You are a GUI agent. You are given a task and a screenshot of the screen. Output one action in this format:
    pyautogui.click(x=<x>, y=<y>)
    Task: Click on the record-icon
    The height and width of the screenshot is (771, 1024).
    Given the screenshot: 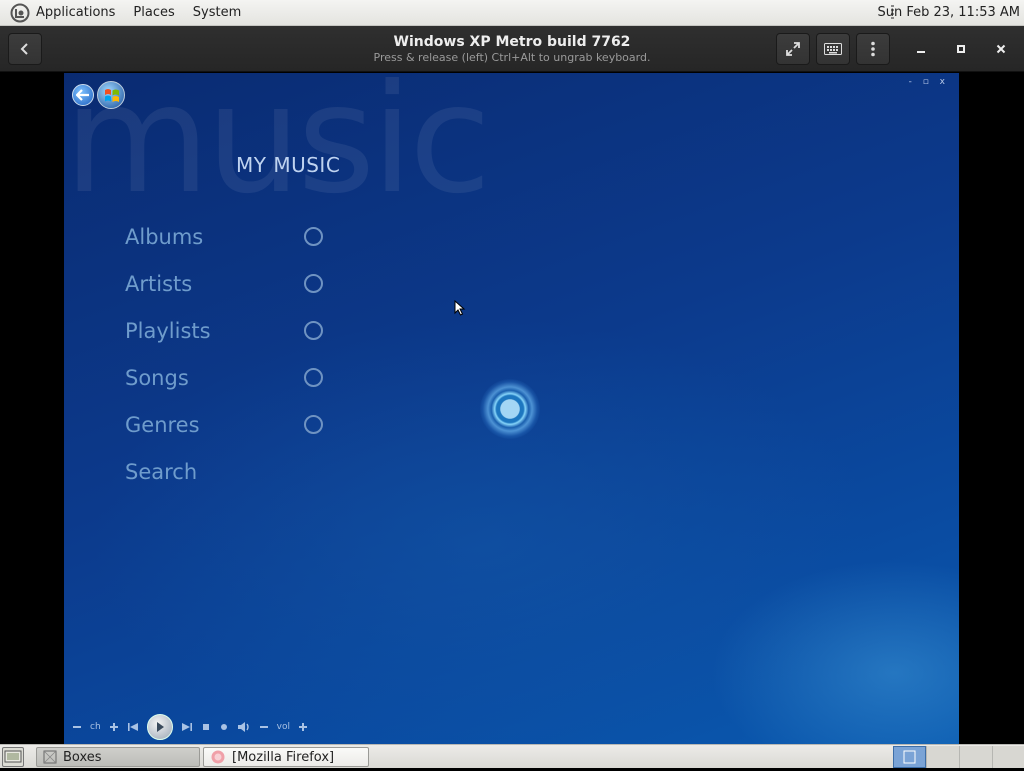 What is the action you would take?
    pyautogui.click(x=224, y=727)
    